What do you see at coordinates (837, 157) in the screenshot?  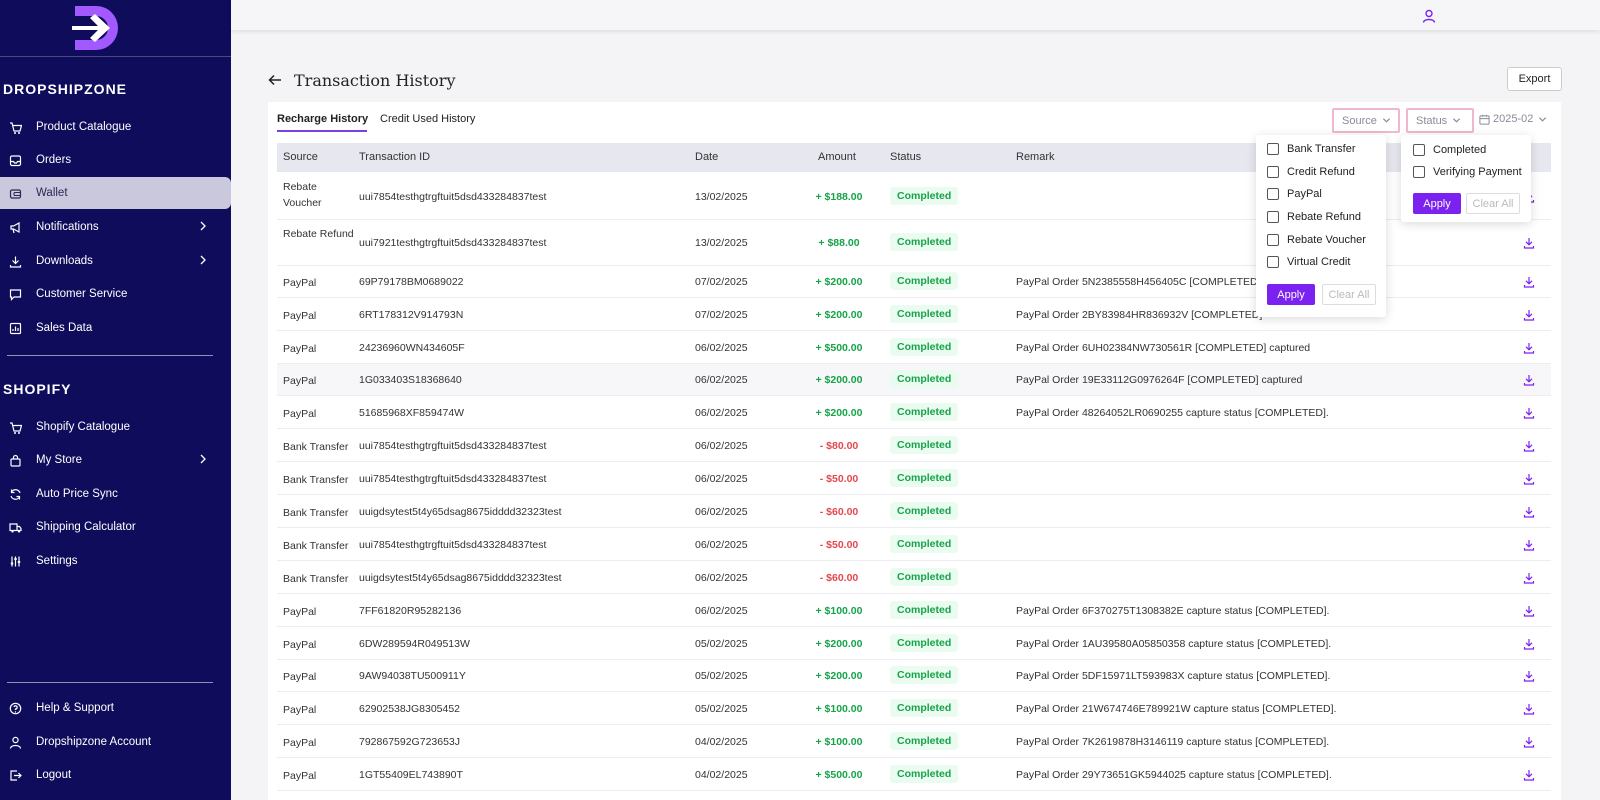 I see `column-header-amount: Amount` at bounding box center [837, 157].